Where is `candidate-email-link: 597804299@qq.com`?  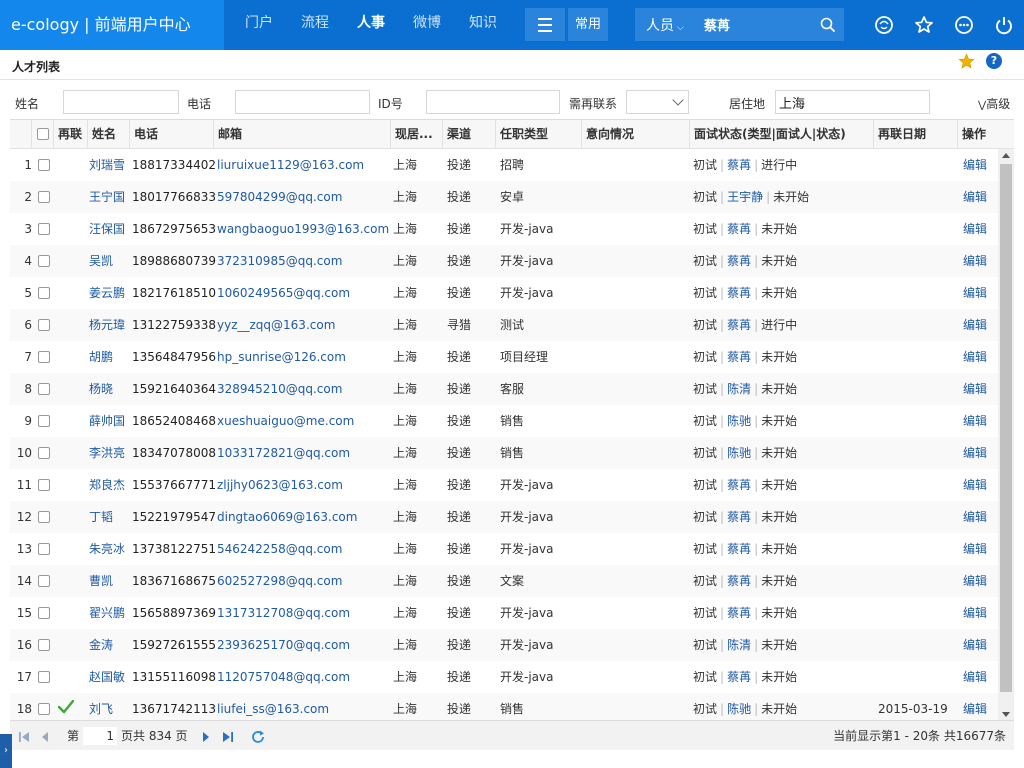 candidate-email-link: 597804299@qq.com is located at coordinates (304, 197).